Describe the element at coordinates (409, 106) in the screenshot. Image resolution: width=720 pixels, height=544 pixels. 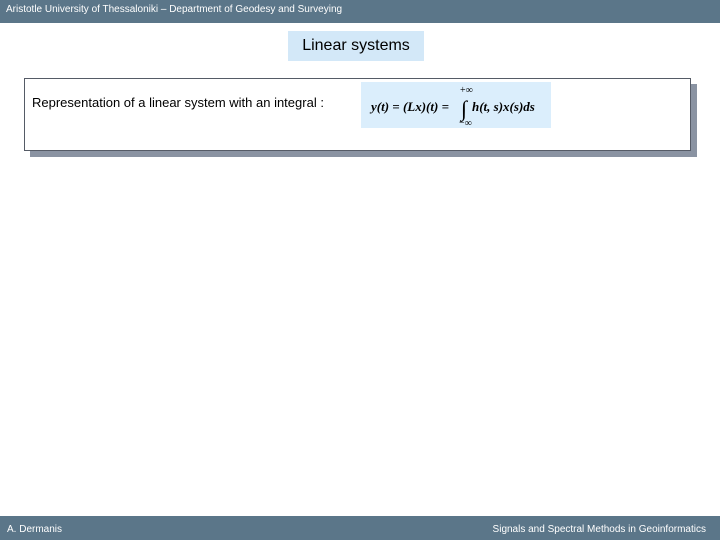
I see `formula-lhs: y(t) = (Lx)(t) =` at that location.